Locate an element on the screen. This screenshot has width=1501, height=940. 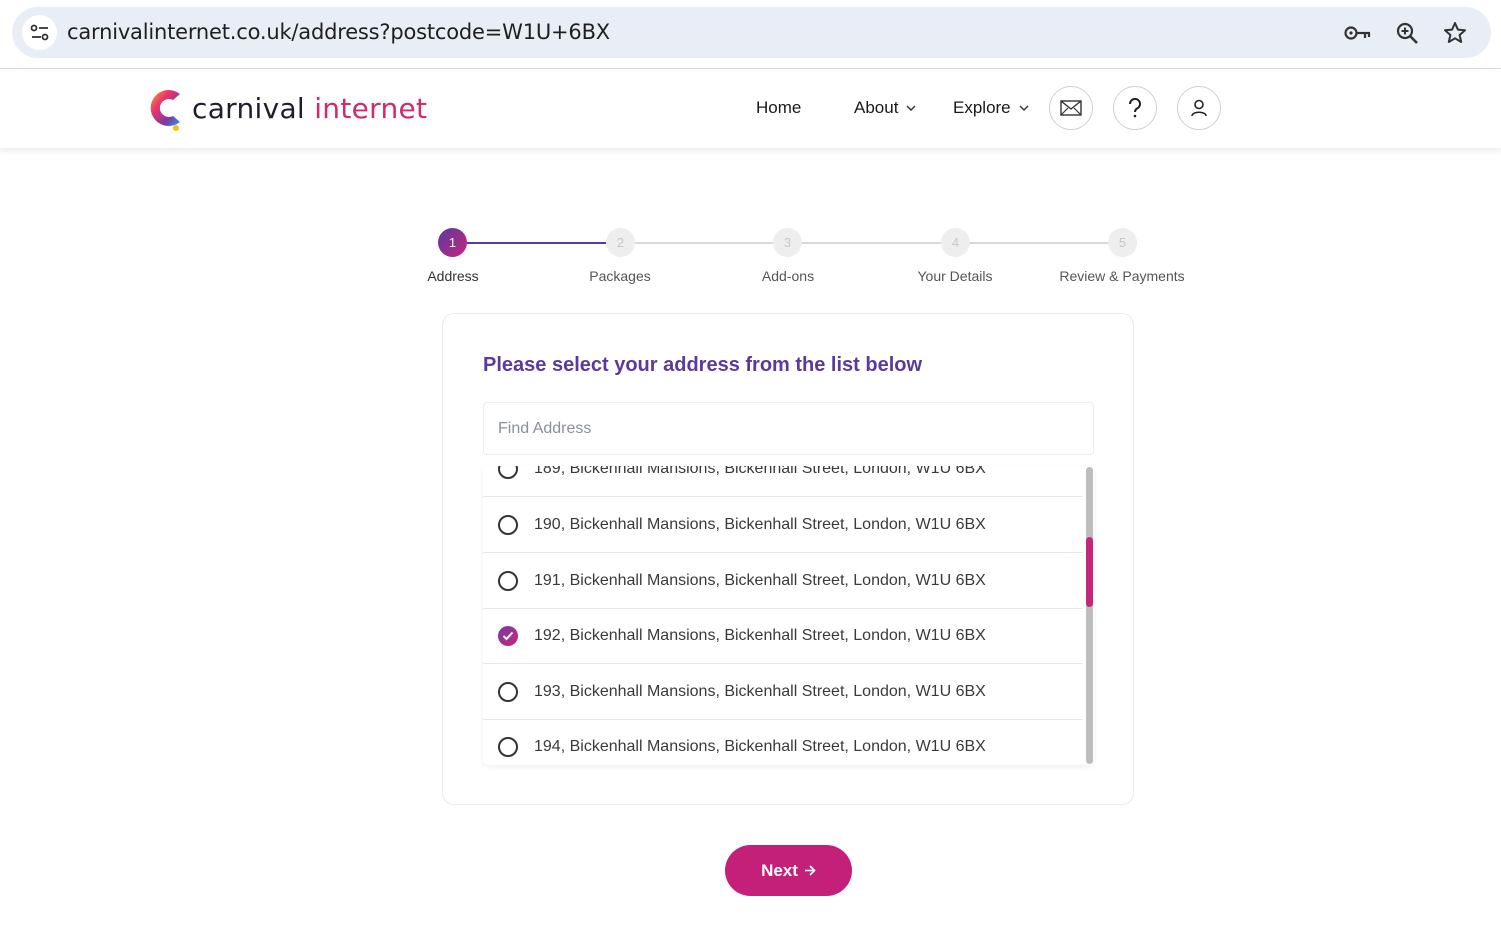
nav-home: Home is located at coordinates (778, 108).